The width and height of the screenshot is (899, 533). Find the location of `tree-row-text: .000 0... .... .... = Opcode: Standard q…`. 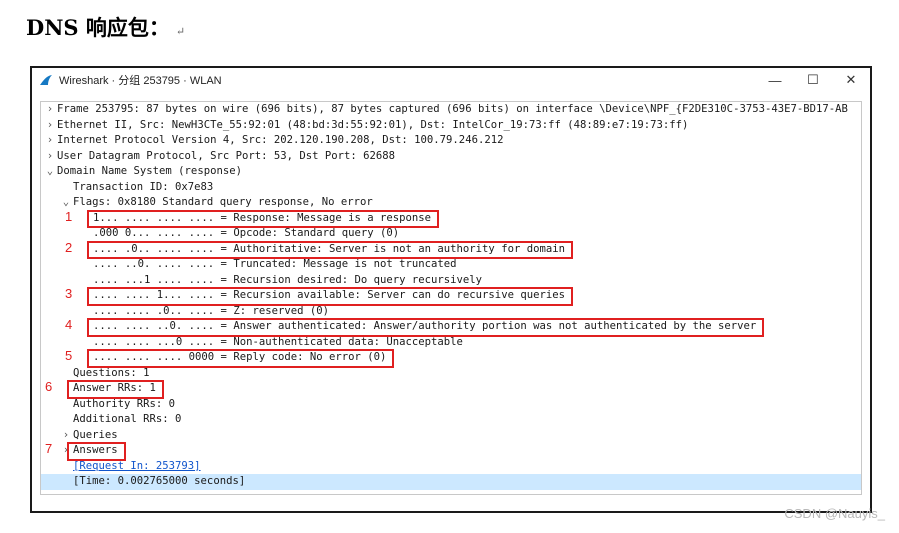

tree-row-text: .000 0... .... .... = Opcode: Standard q… is located at coordinates (246, 233).